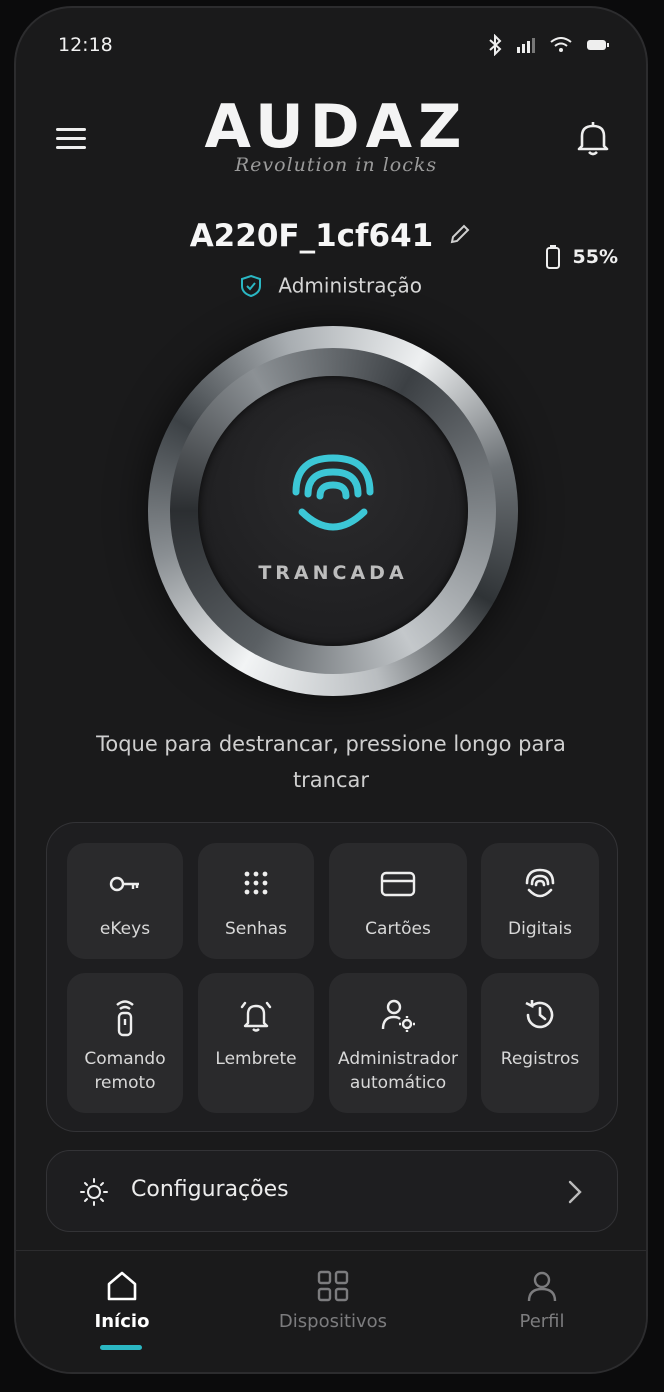  I want to click on tile-digitais: Digitais, so click(540, 901).